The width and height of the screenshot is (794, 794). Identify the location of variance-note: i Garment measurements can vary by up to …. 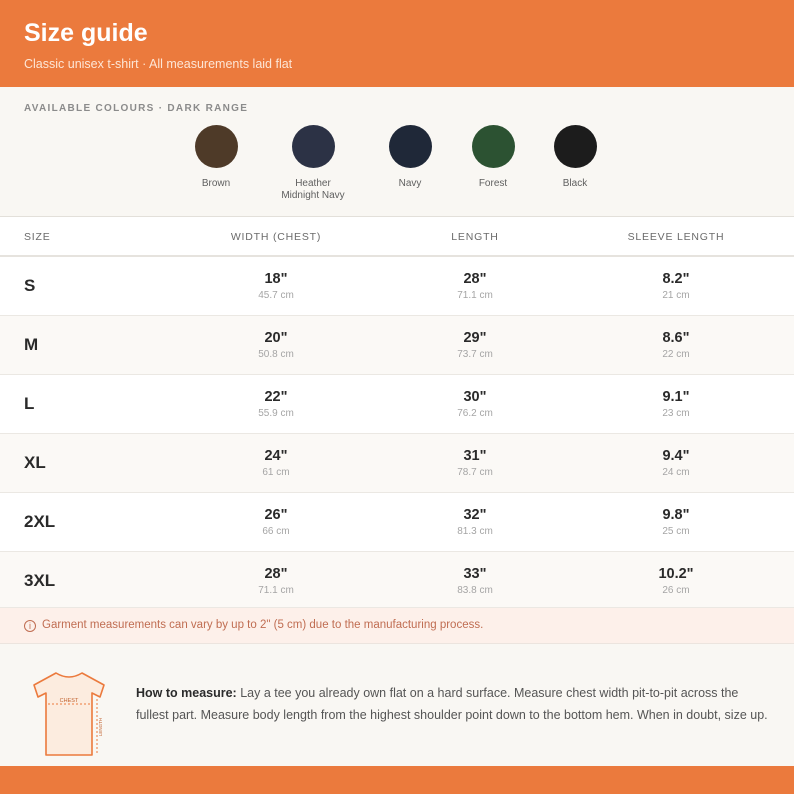
(397, 626).